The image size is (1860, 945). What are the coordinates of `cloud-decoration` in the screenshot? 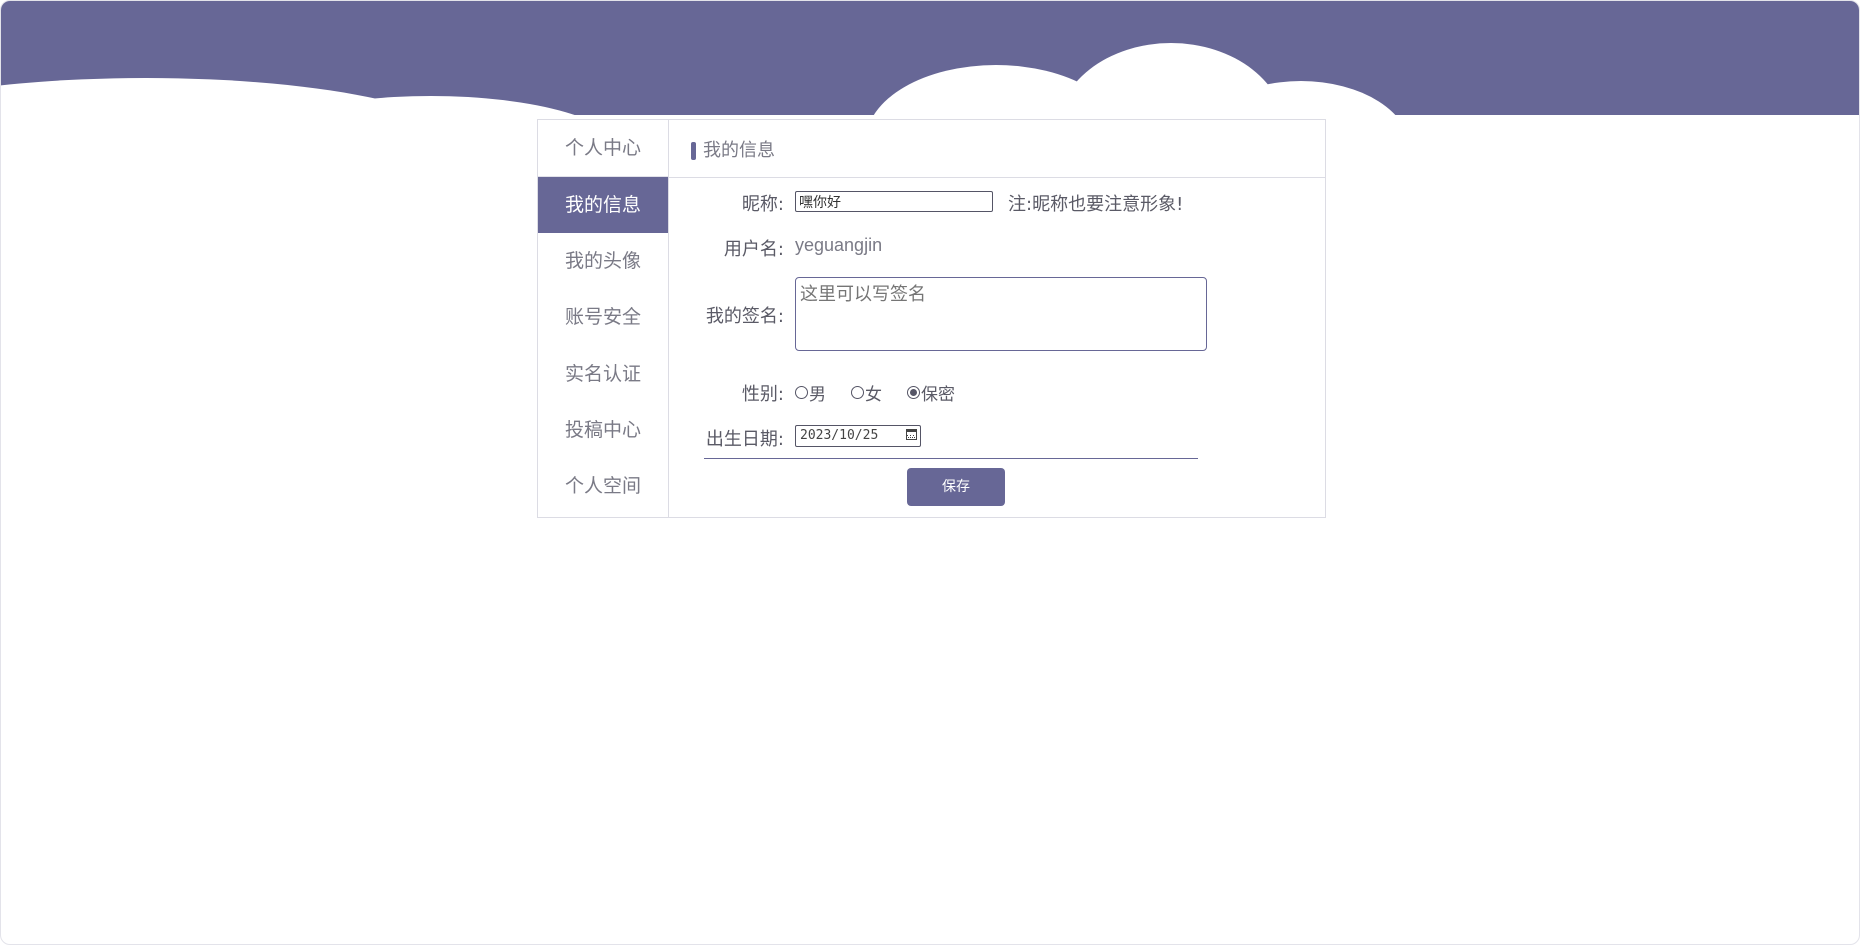 It's located at (698, 79).